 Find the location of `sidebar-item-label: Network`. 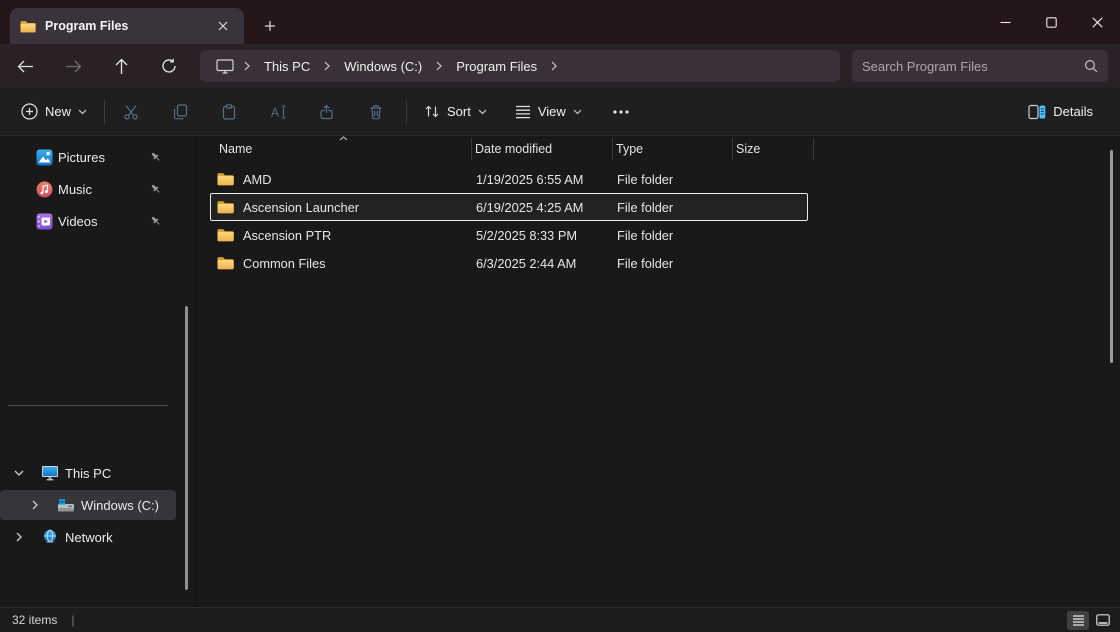

sidebar-item-label: Network is located at coordinates (89, 537).